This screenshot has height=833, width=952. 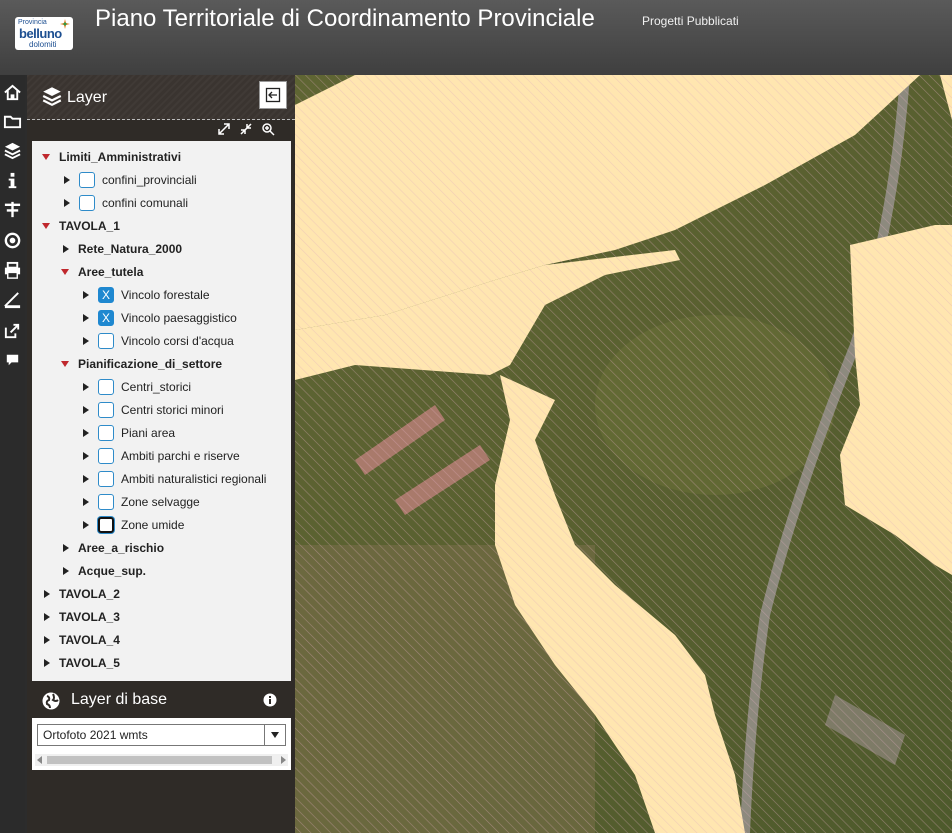 I want to click on layers-icon, so click(x=12, y=150).